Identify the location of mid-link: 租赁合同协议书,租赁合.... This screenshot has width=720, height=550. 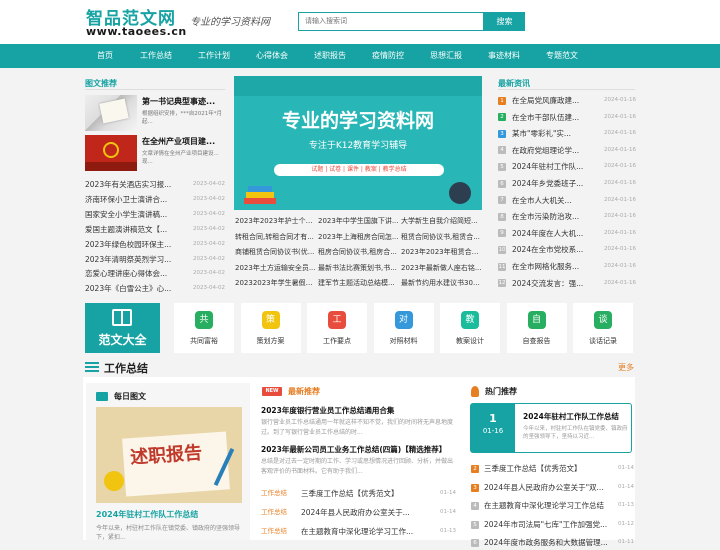
(442, 237).